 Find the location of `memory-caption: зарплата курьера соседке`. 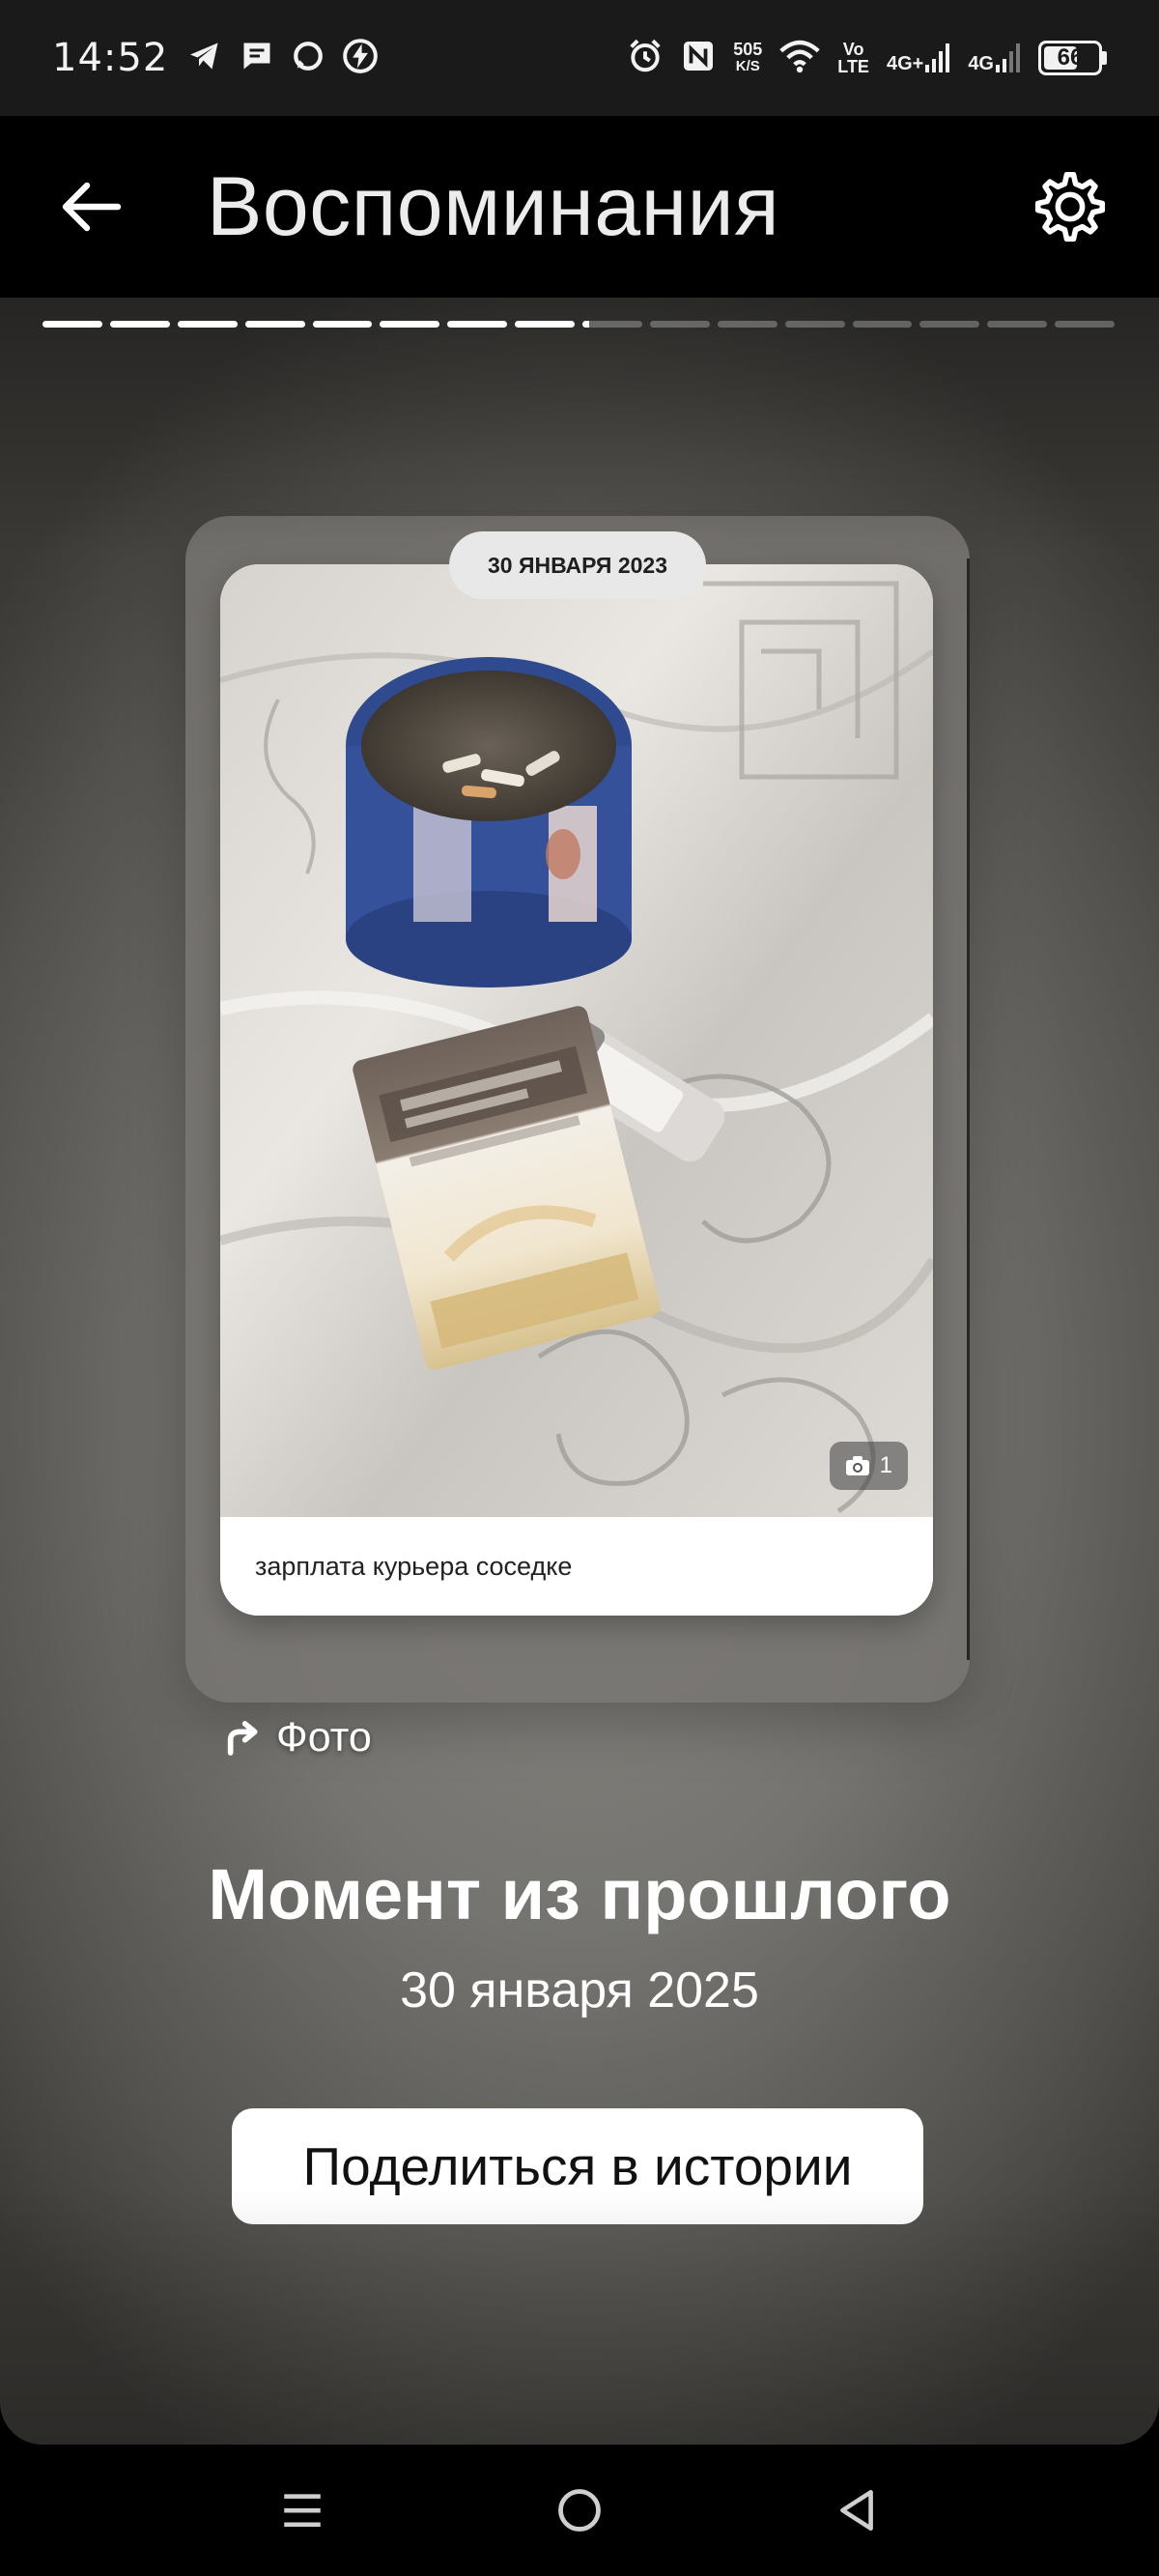

memory-caption: зарплата курьера соседке is located at coordinates (414, 1566).